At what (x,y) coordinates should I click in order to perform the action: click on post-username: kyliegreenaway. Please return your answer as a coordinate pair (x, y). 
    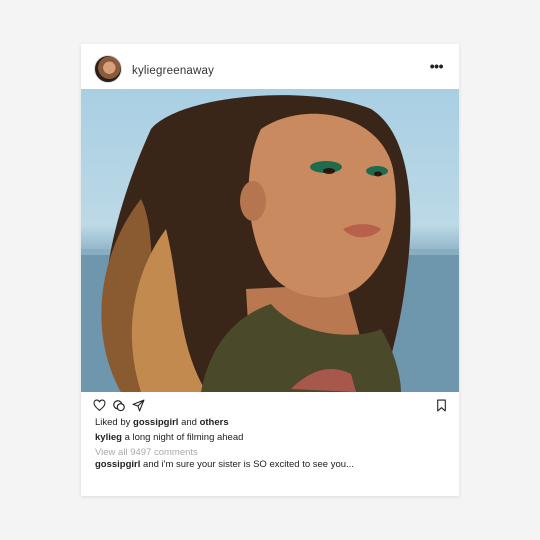
    Looking at the image, I should click on (173, 71).